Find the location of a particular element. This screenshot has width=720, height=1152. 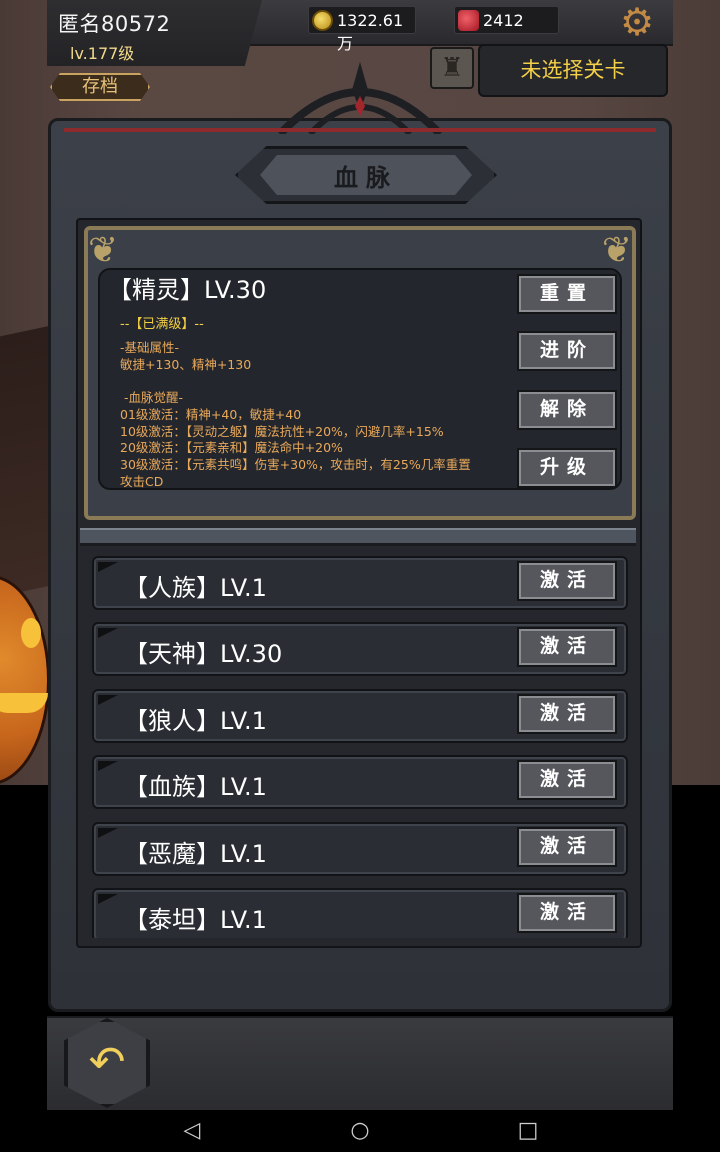

bloodline-row: 【泰坦】LV.1 激活 is located at coordinates (360, 913).